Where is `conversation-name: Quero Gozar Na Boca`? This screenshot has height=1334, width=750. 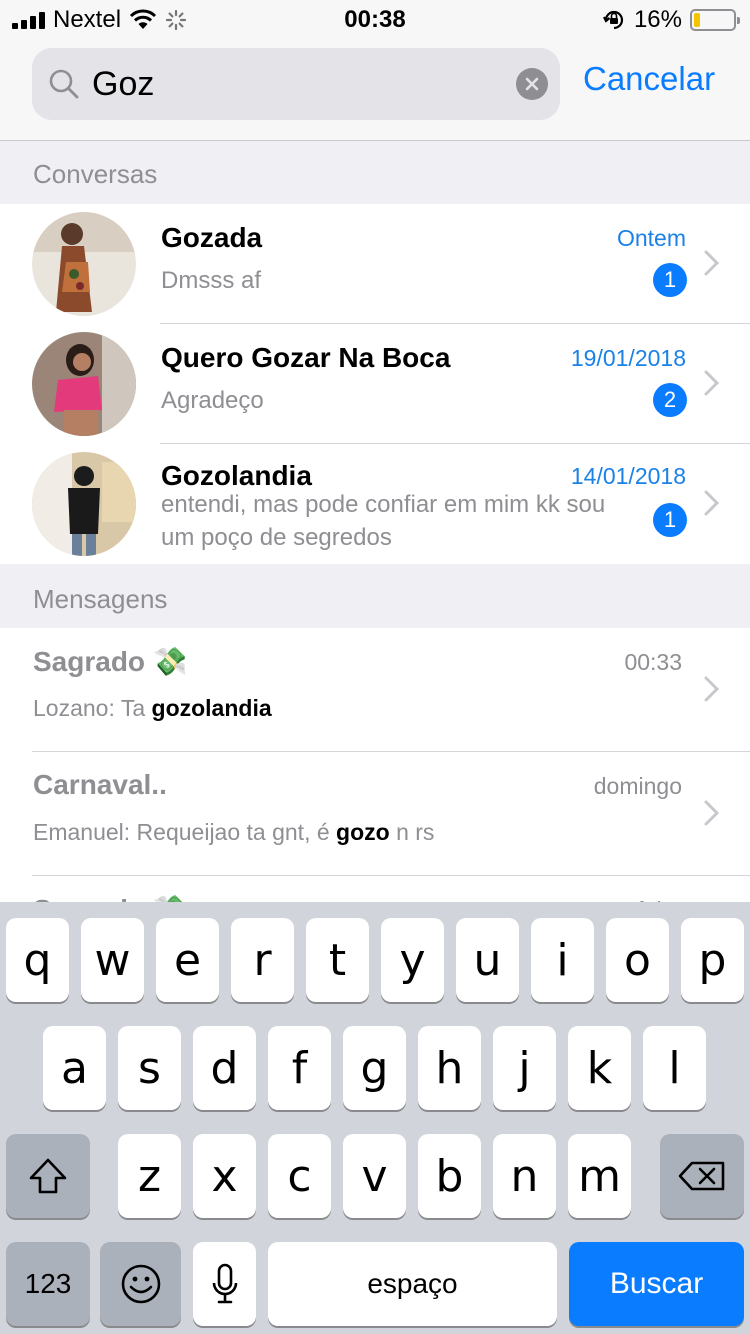
conversation-name: Quero Gozar Na Boca is located at coordinates (306, 357).